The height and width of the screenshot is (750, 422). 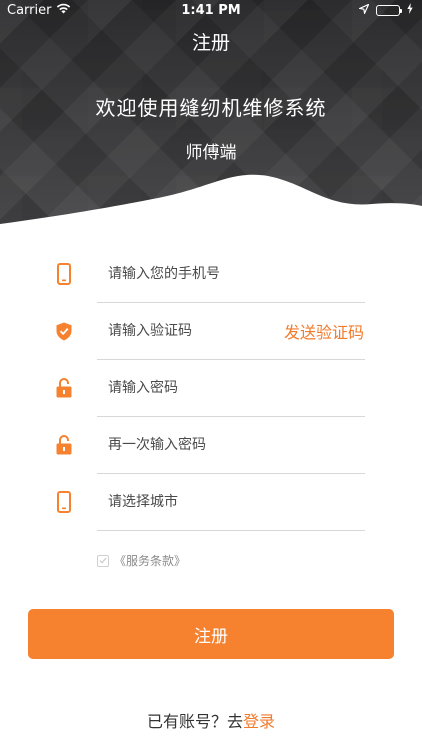 I want to click on password-input, so click(x=233, y=388).